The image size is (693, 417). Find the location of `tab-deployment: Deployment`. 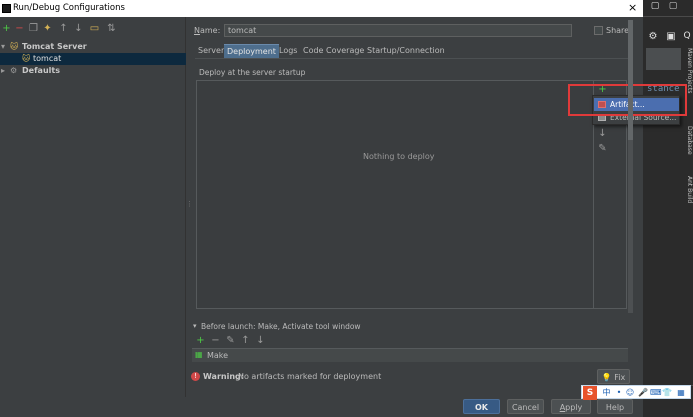

tab-deployment: Deployment is located at coordinates (251, 51).